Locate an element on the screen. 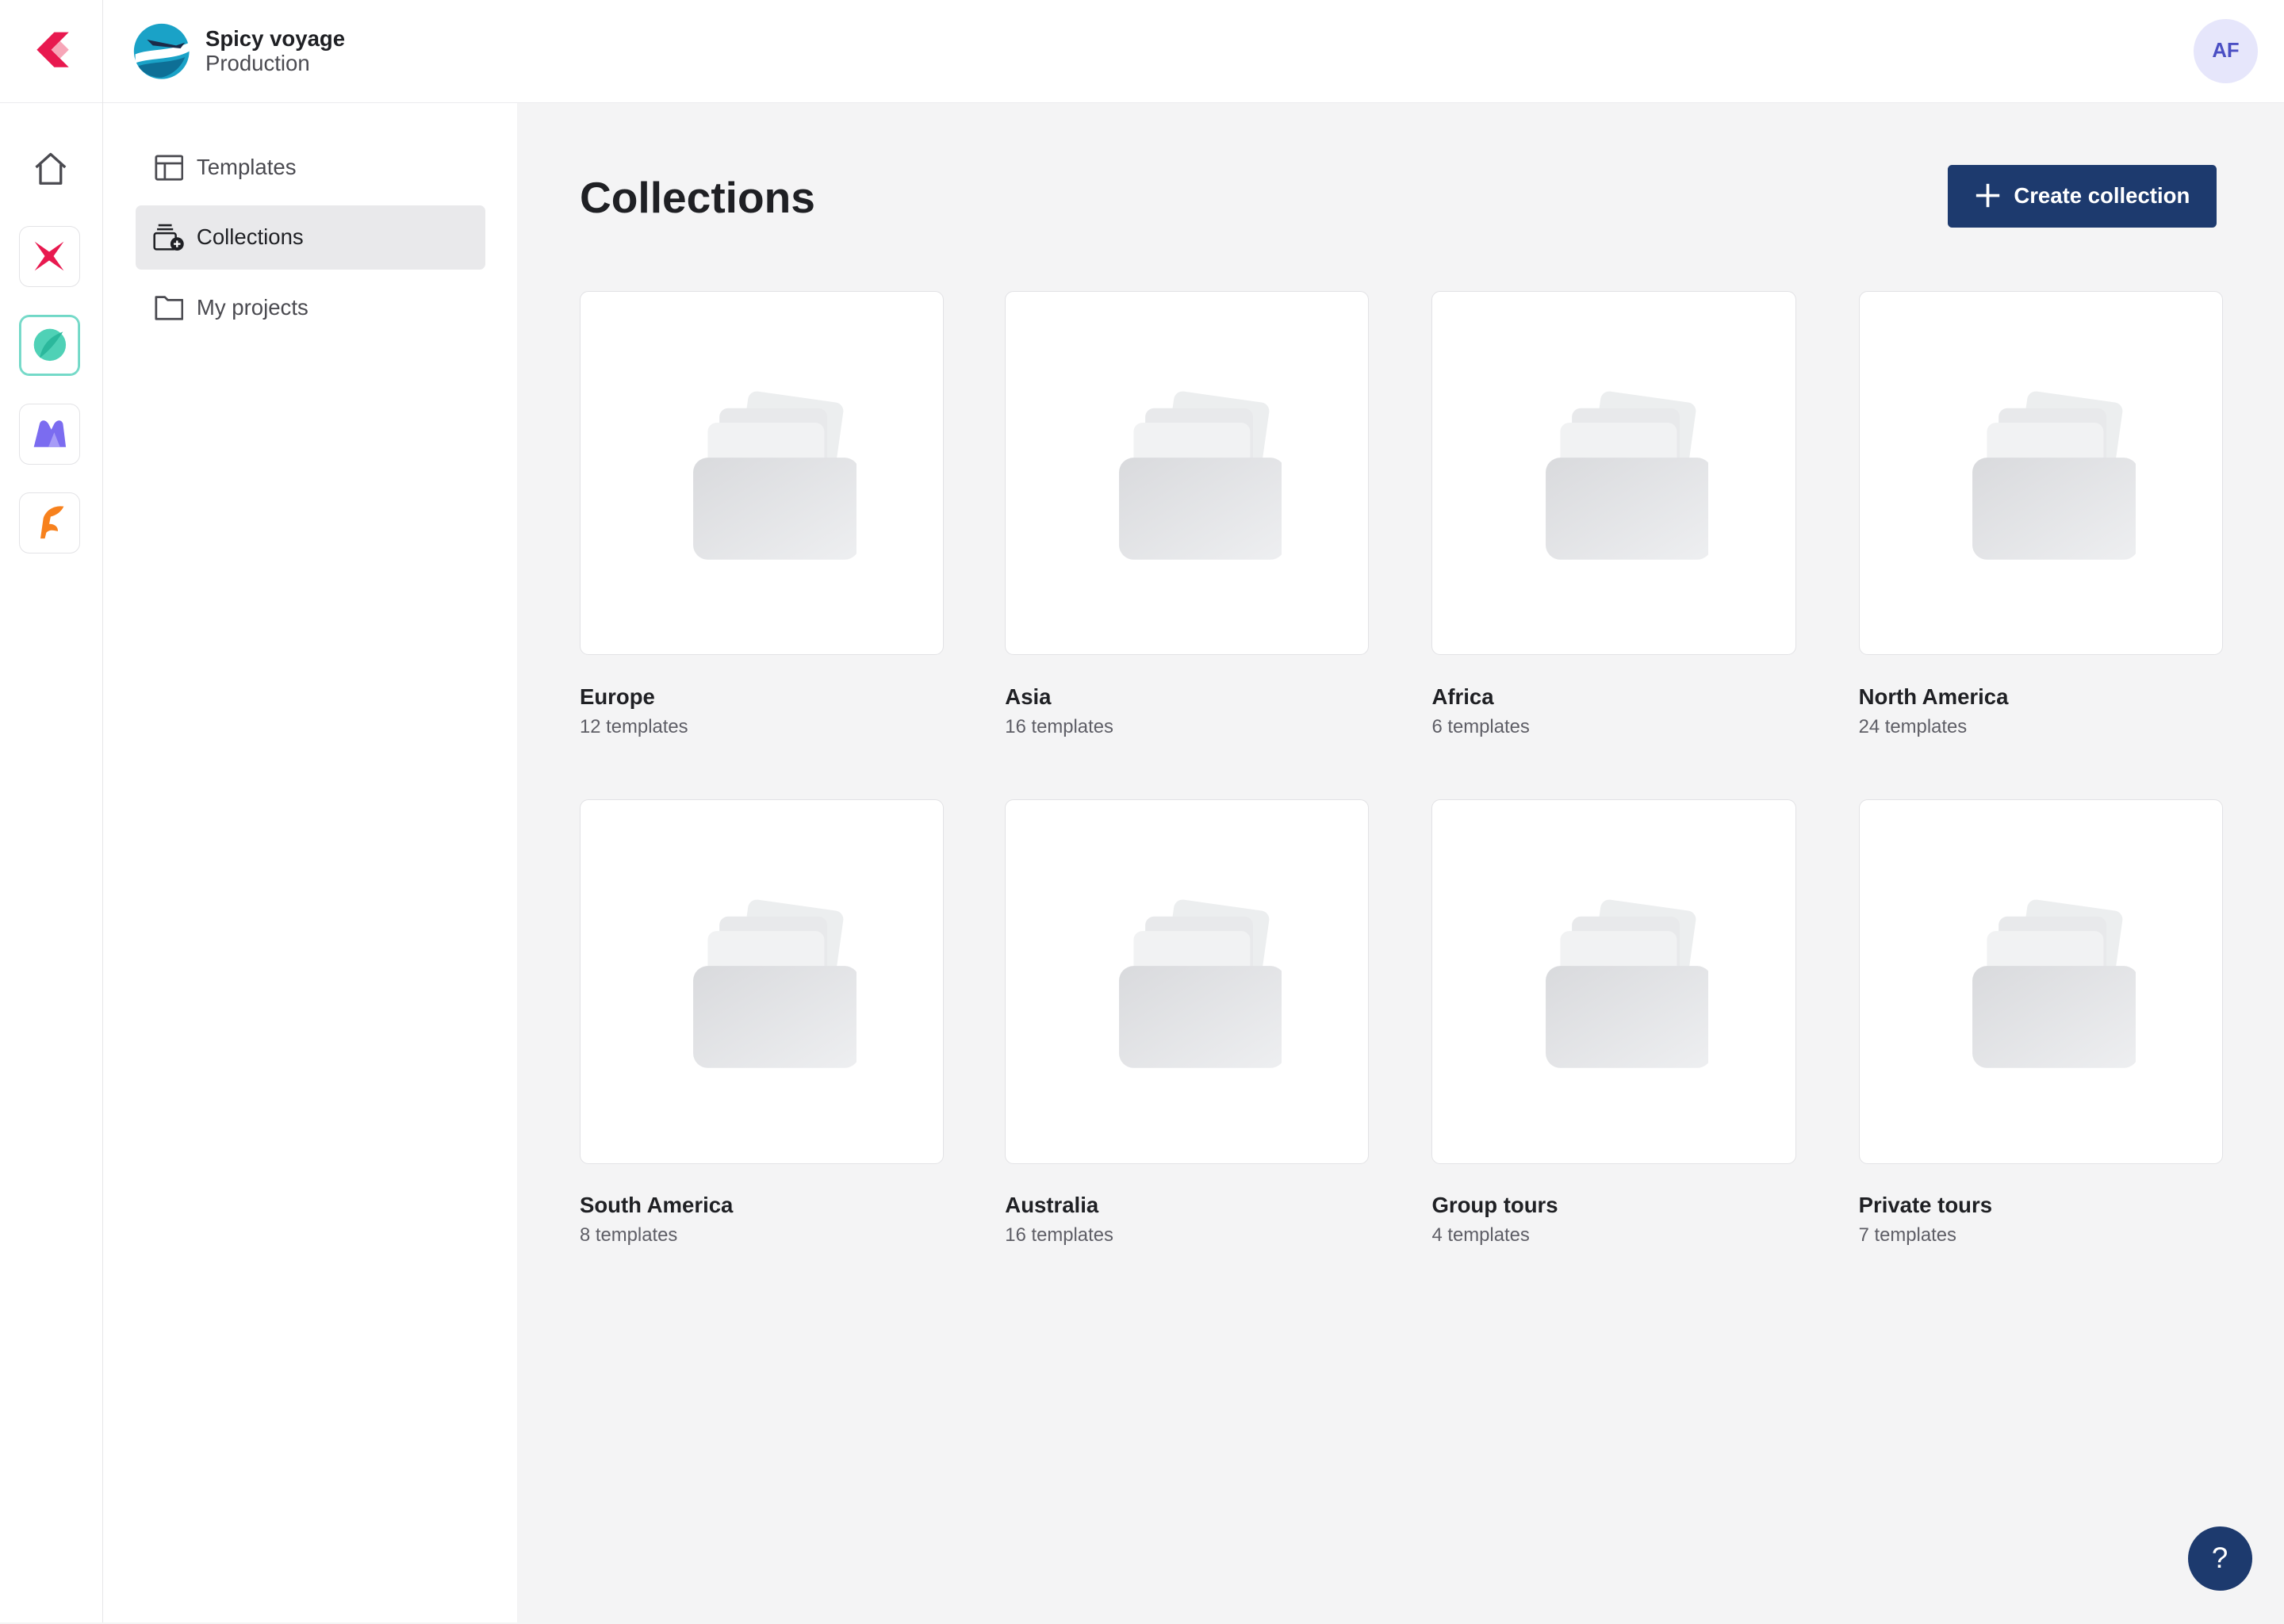 The height and width of the screenshot is (1624, 2284). collection-card: North America 24 templates is located at coordinates (2040, 514).